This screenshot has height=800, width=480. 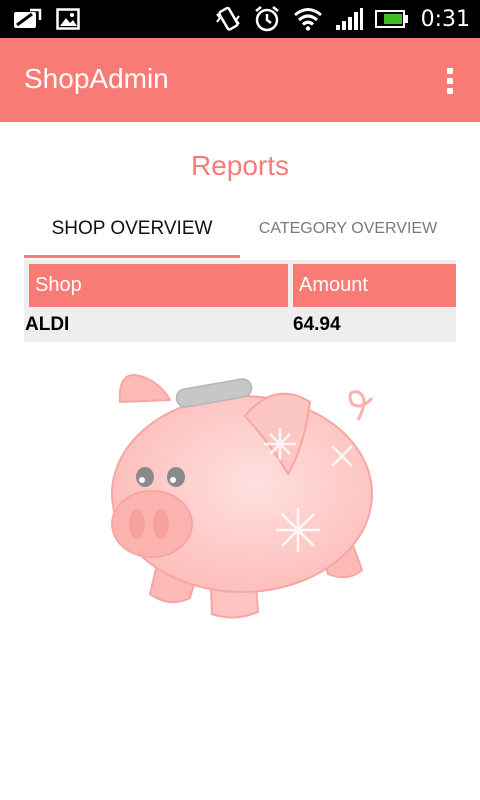 I want to click on overflow-menu-icon, so click(x=450, y=81).